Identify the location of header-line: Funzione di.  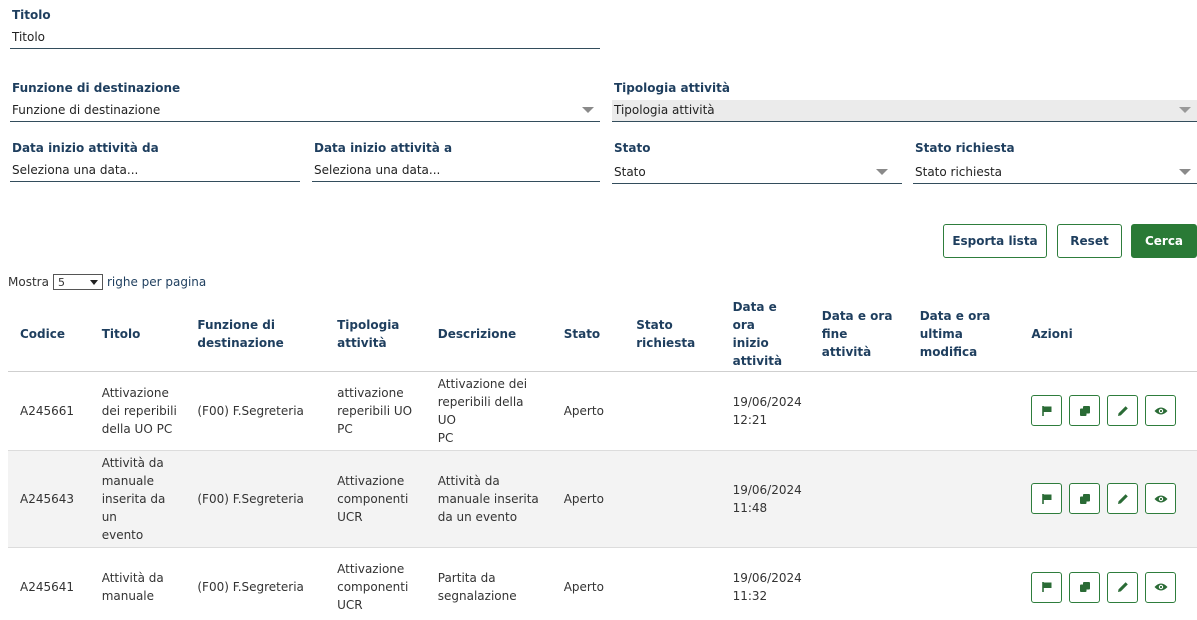
(236, 324).